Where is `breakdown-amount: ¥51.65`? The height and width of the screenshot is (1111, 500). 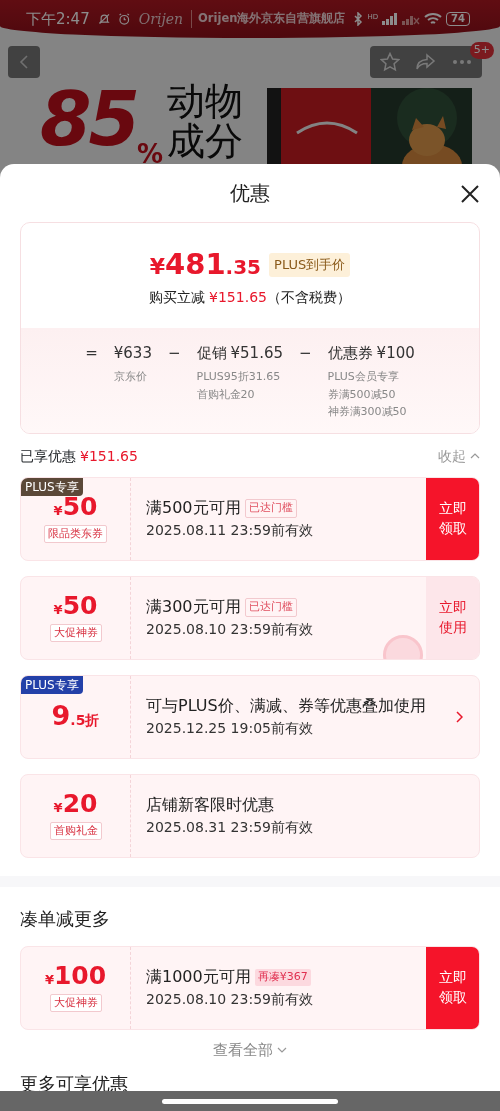 breakdown-amount: ¥51.65 is located at coordinates (257, 353).